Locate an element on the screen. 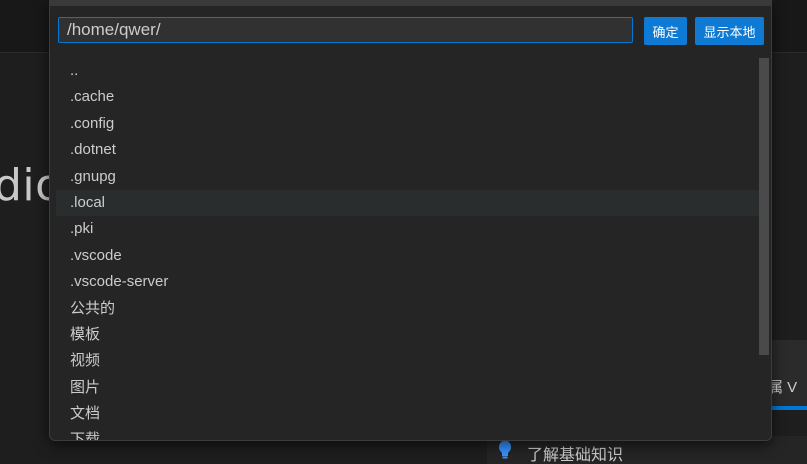  list-item: 模板 is located at coordinates (408, 335).